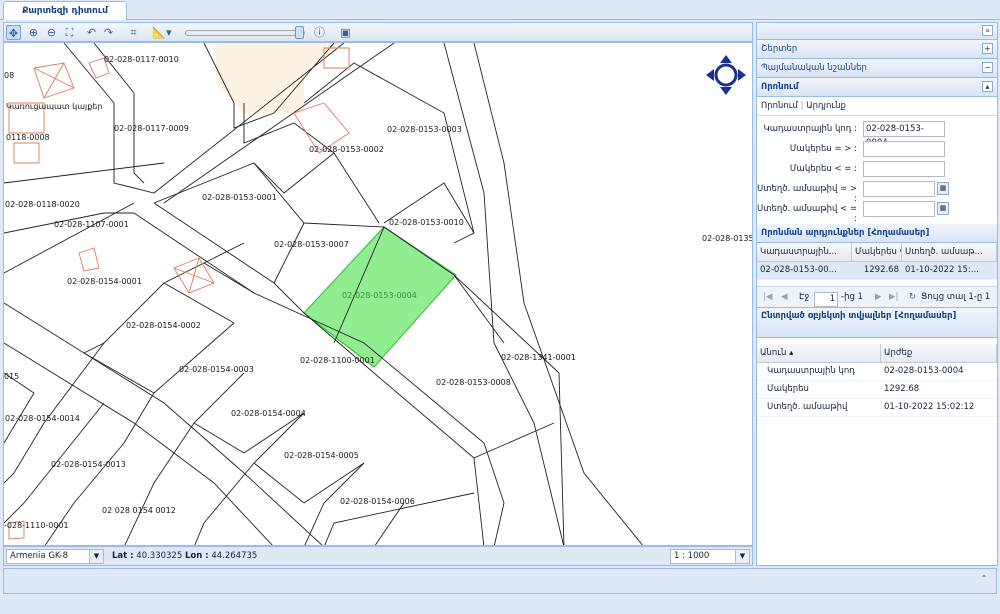  I want to click on projection-select: Armenia GK-8 ▼, so click(55, 556).